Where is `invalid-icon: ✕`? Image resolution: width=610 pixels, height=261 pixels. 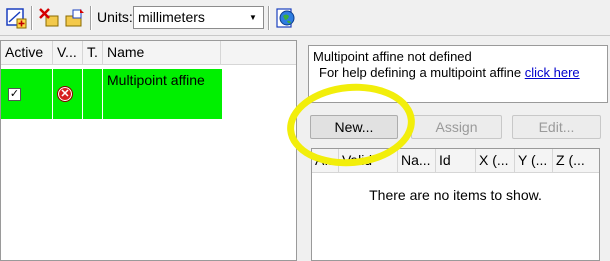 invalid-icon: ✕ is located at coordinates (65, 94).